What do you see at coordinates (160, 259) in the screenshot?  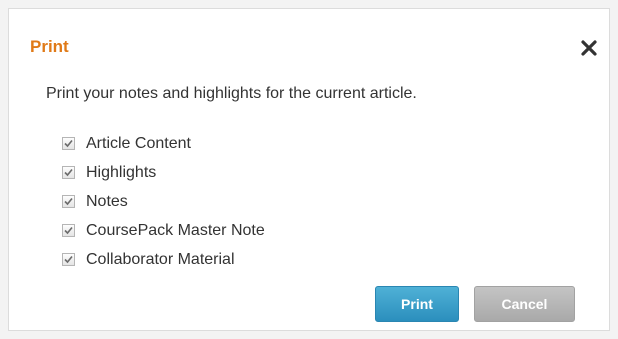 I see `option-label: Collaborator Material` at bounding box center [160, 259].